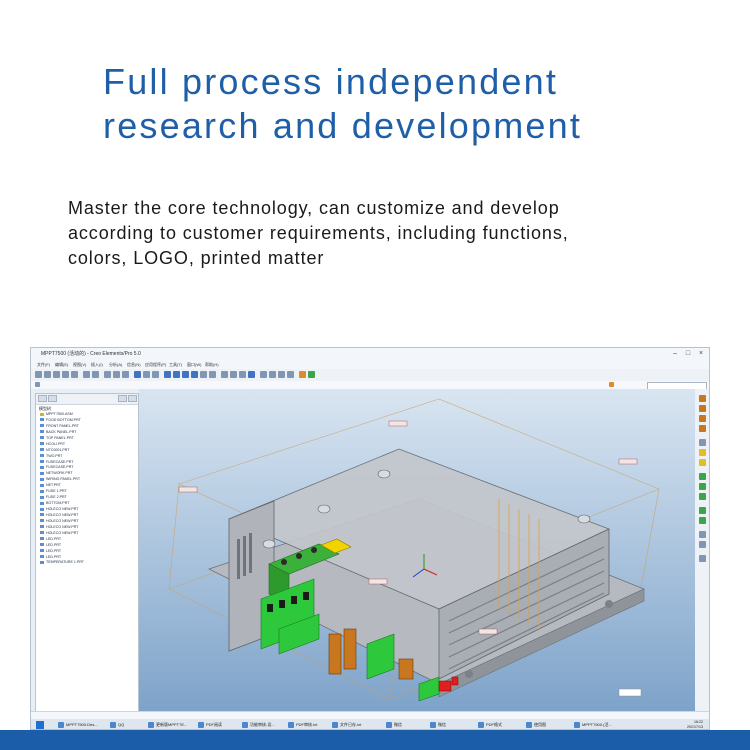 This screenshot has width=750, height=750. What do you see at coordinates (116, 725) in the screenshot?
I see `taskbar-item: QQ` at bounding box center [116, 725].